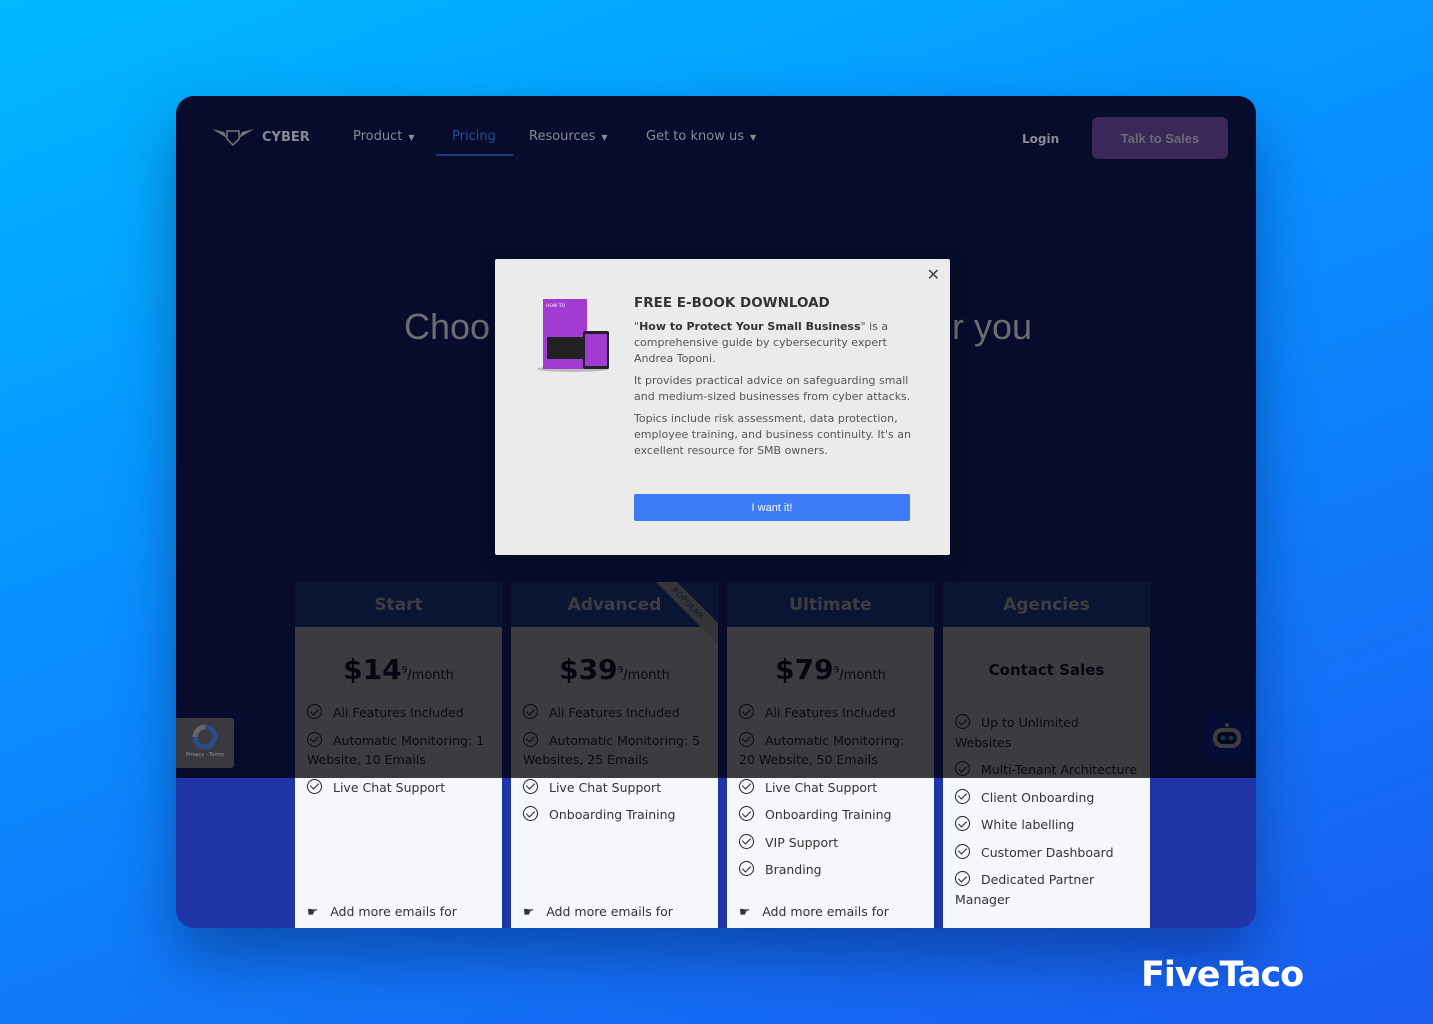 Image resolution: width=1433 pixels, height=1024 pixels. Describe the element at coordinates (286, 137) in the screenshot. I see `logo-text: CYBER` at that location.